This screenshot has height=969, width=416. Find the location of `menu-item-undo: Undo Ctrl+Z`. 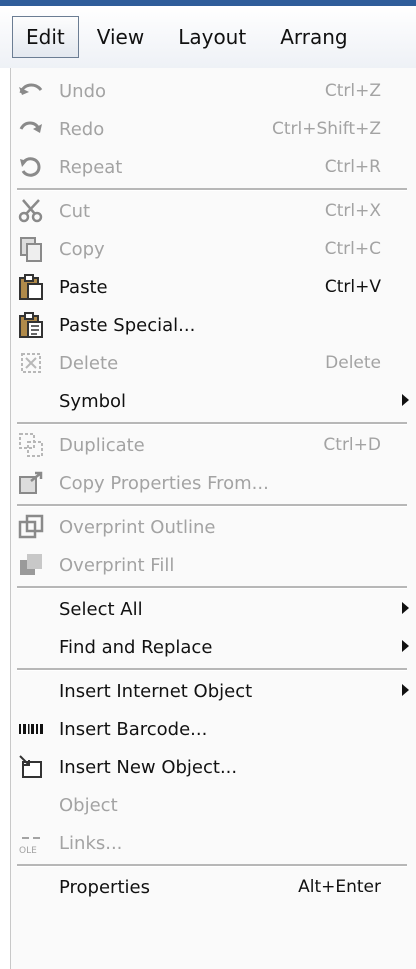

menu-item-undo: Undo Ctrl+Z is located at coordinates (213, 91).